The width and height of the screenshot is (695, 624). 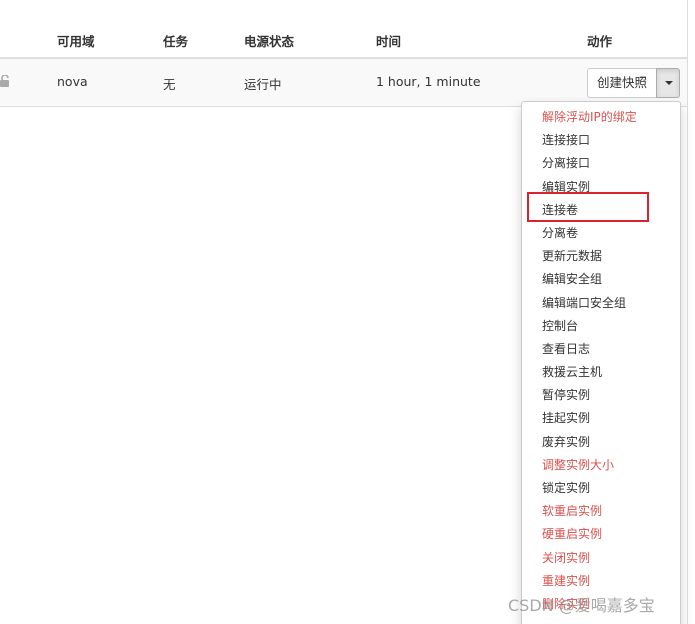 What do you see at coordinates (588, 207) in the screenshot?
I see `highlight-annotation` at bounding box center [588, 207].